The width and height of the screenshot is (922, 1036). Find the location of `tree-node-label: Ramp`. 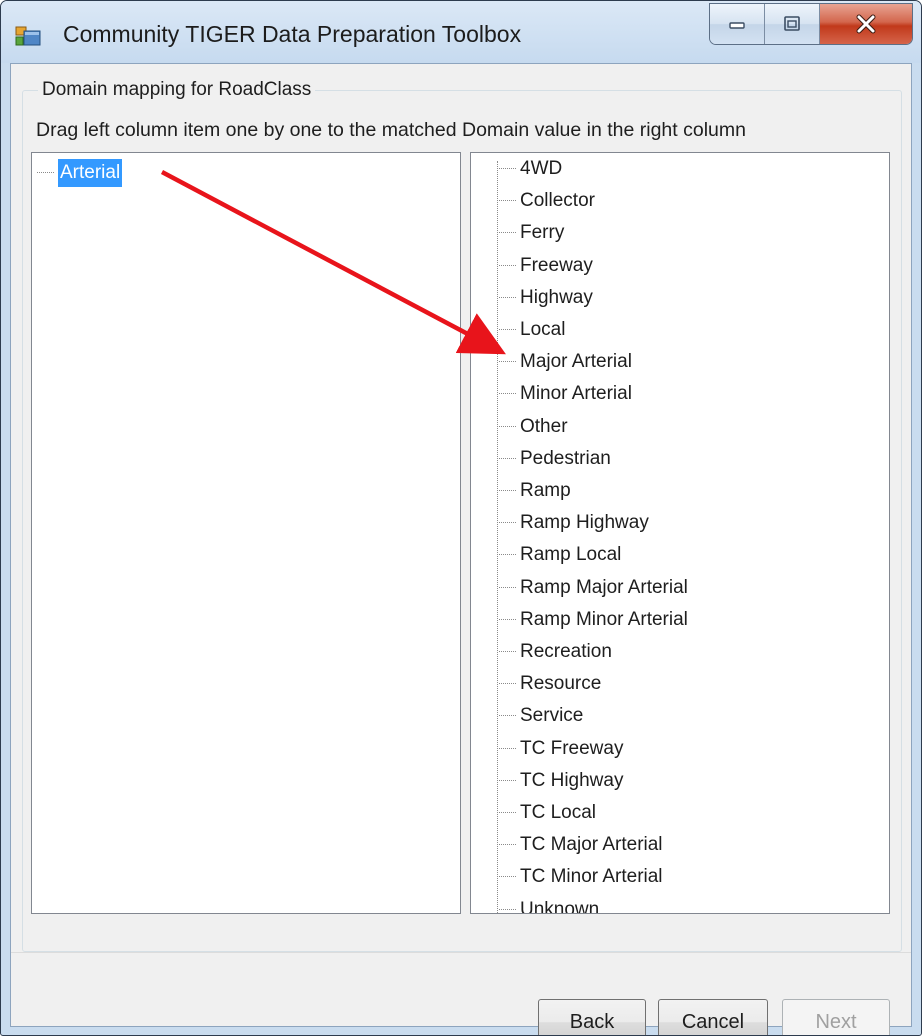

tree-node-label: Ramp is located at coordinates (545, 491).